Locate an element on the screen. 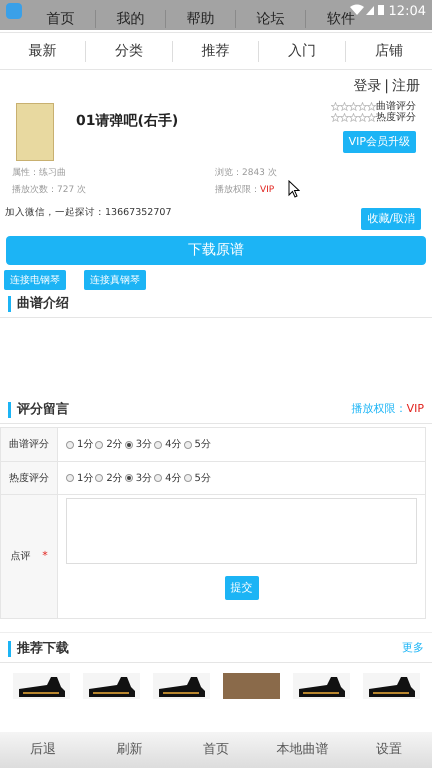 The image size is (432, 768). nav-link: 论坛 is located at coordinates (271, 19).